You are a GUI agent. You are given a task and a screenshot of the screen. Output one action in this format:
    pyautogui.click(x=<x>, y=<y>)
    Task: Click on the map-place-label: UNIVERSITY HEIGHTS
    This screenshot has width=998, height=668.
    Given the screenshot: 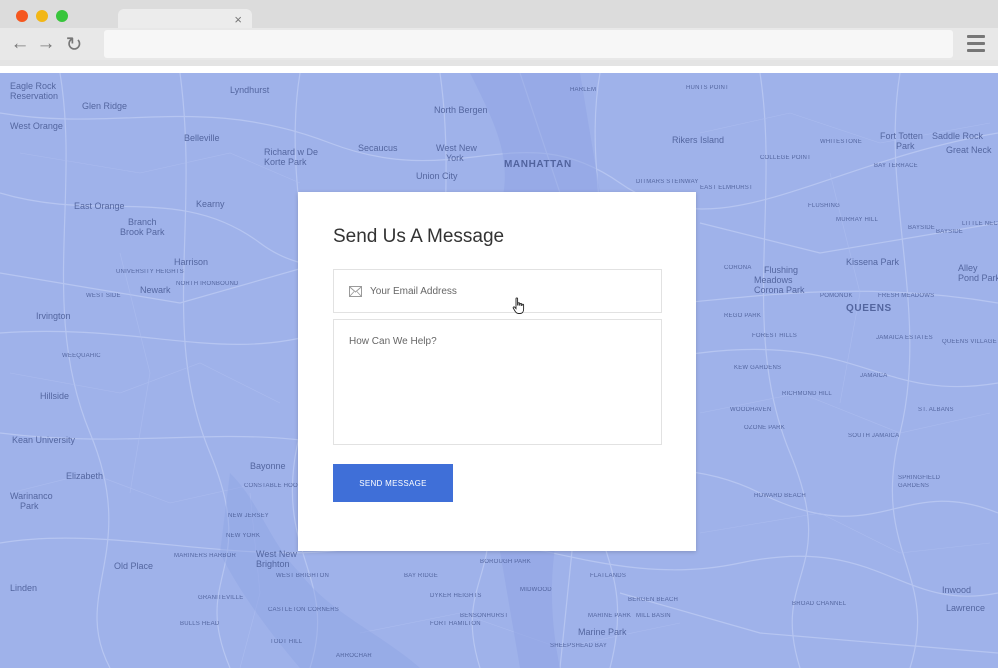 What is the action you would take?
    pyautogui.click(x=150, y=272)
    